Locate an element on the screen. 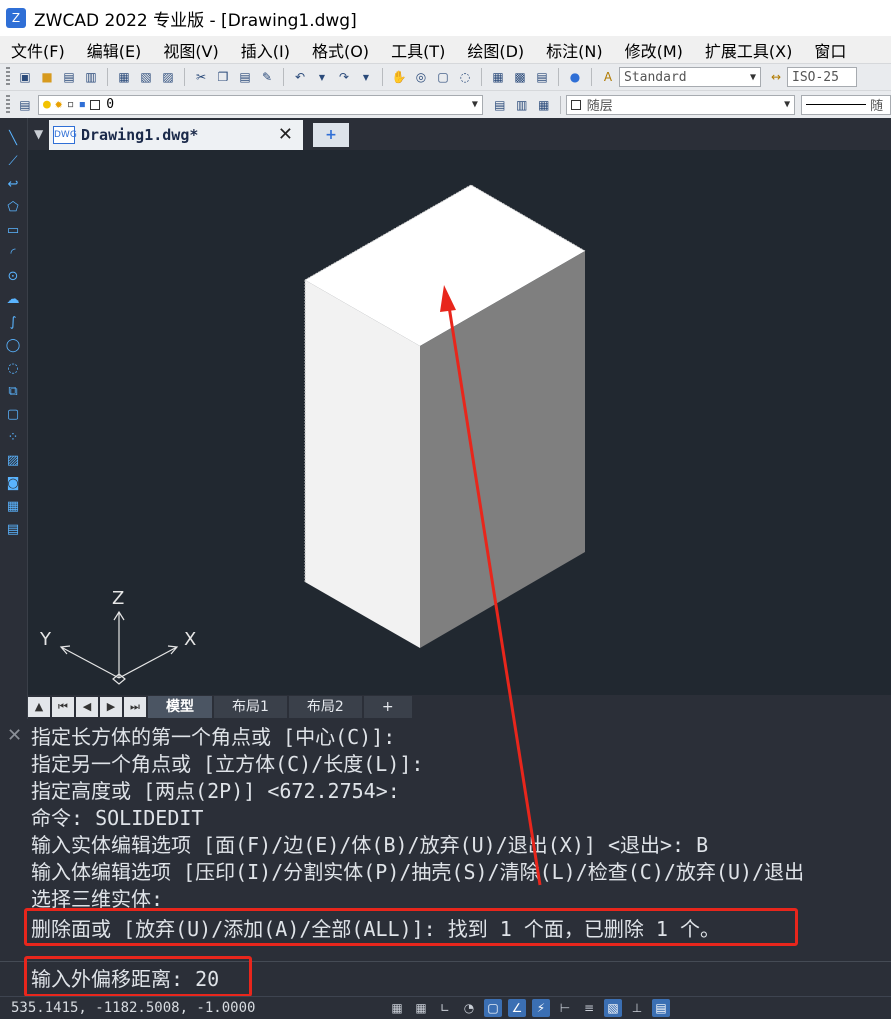 The height and width of the screenshot is (1019, 891). polar-tracking-icon: ◔ is located at coordinates (469, 1008).